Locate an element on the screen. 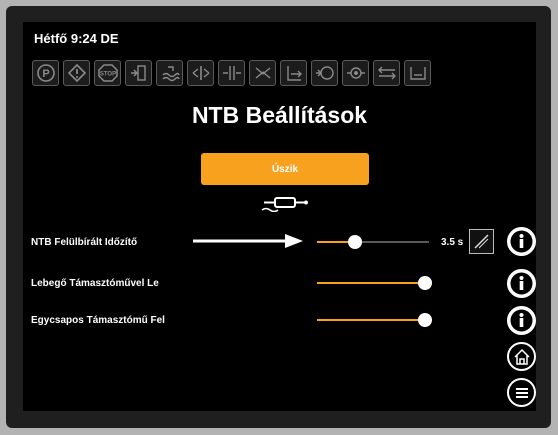 This screenshot has height=435, width=558. parking-brake-icon: P is located at coordinates (45, 73).